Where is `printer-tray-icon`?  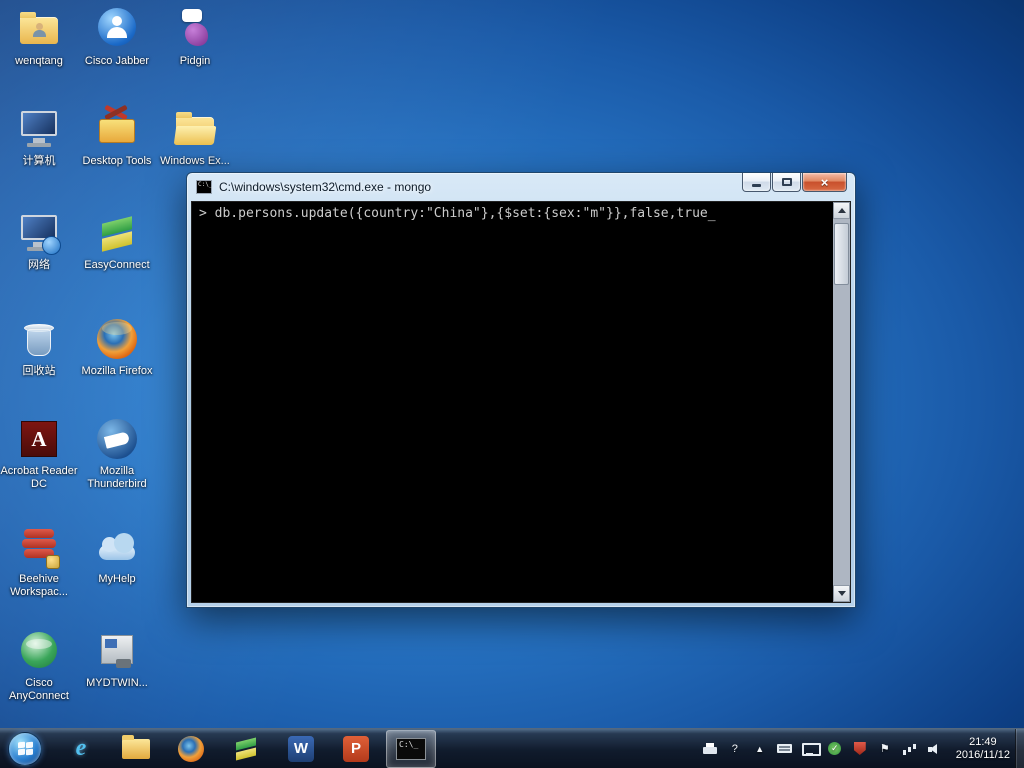 printer-tray-icon is located at coordinates (710, 749).